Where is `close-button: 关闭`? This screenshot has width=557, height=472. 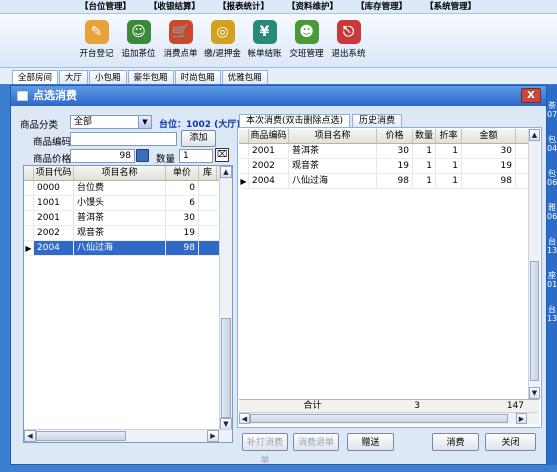
close-button: 关闭 is located at coordinates (510, 442).